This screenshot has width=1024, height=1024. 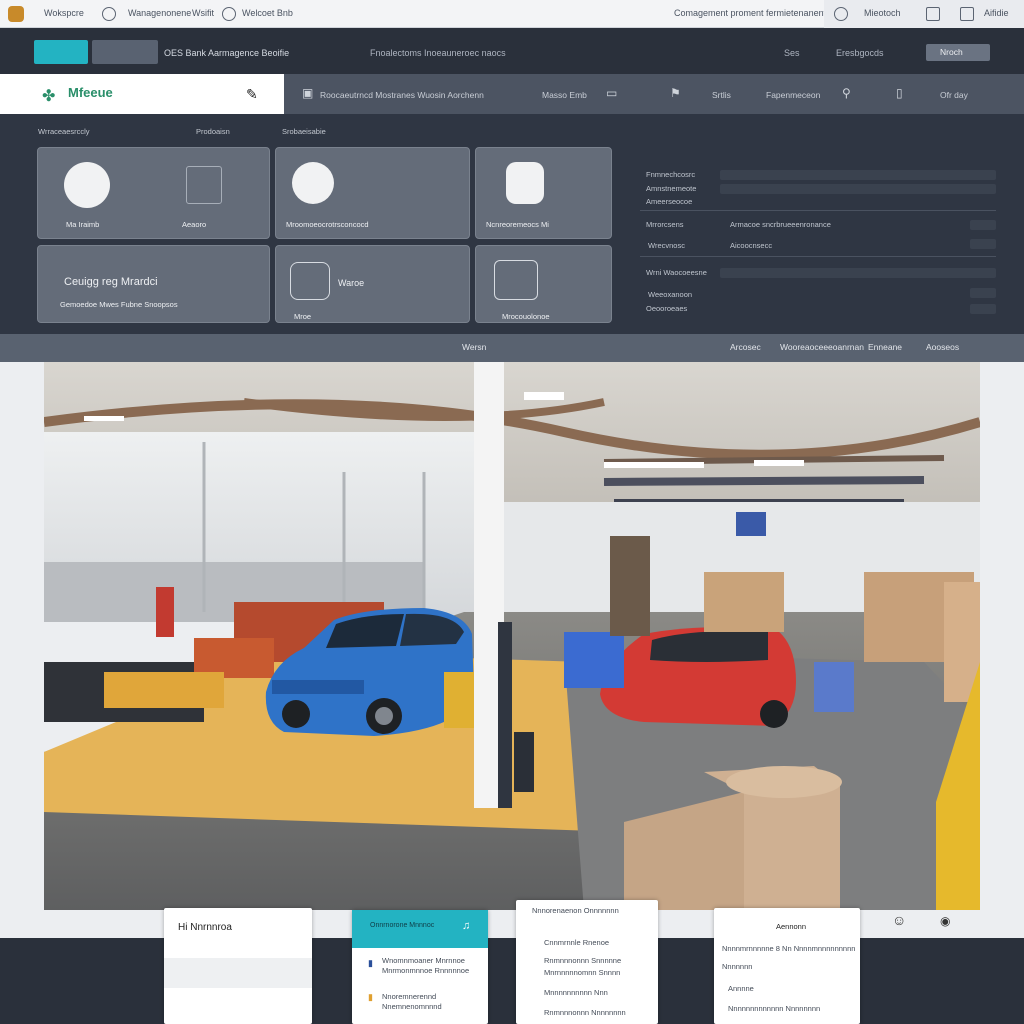 I want to click on strip-item-3: Enneane, so click(x=885, y=347).